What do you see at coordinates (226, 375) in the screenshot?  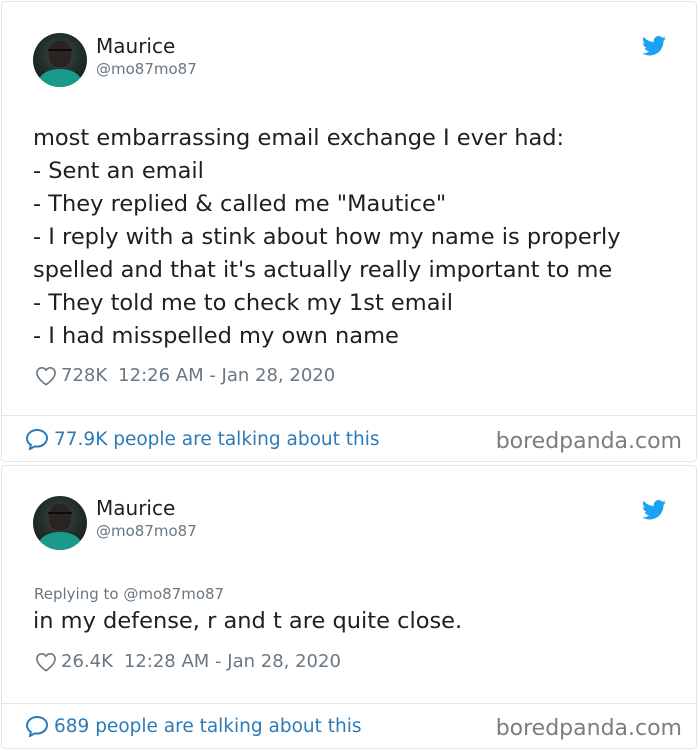 I see `timestamp: 12:26 AM - Jan 28, 2020` at bounding box center [226, 375].